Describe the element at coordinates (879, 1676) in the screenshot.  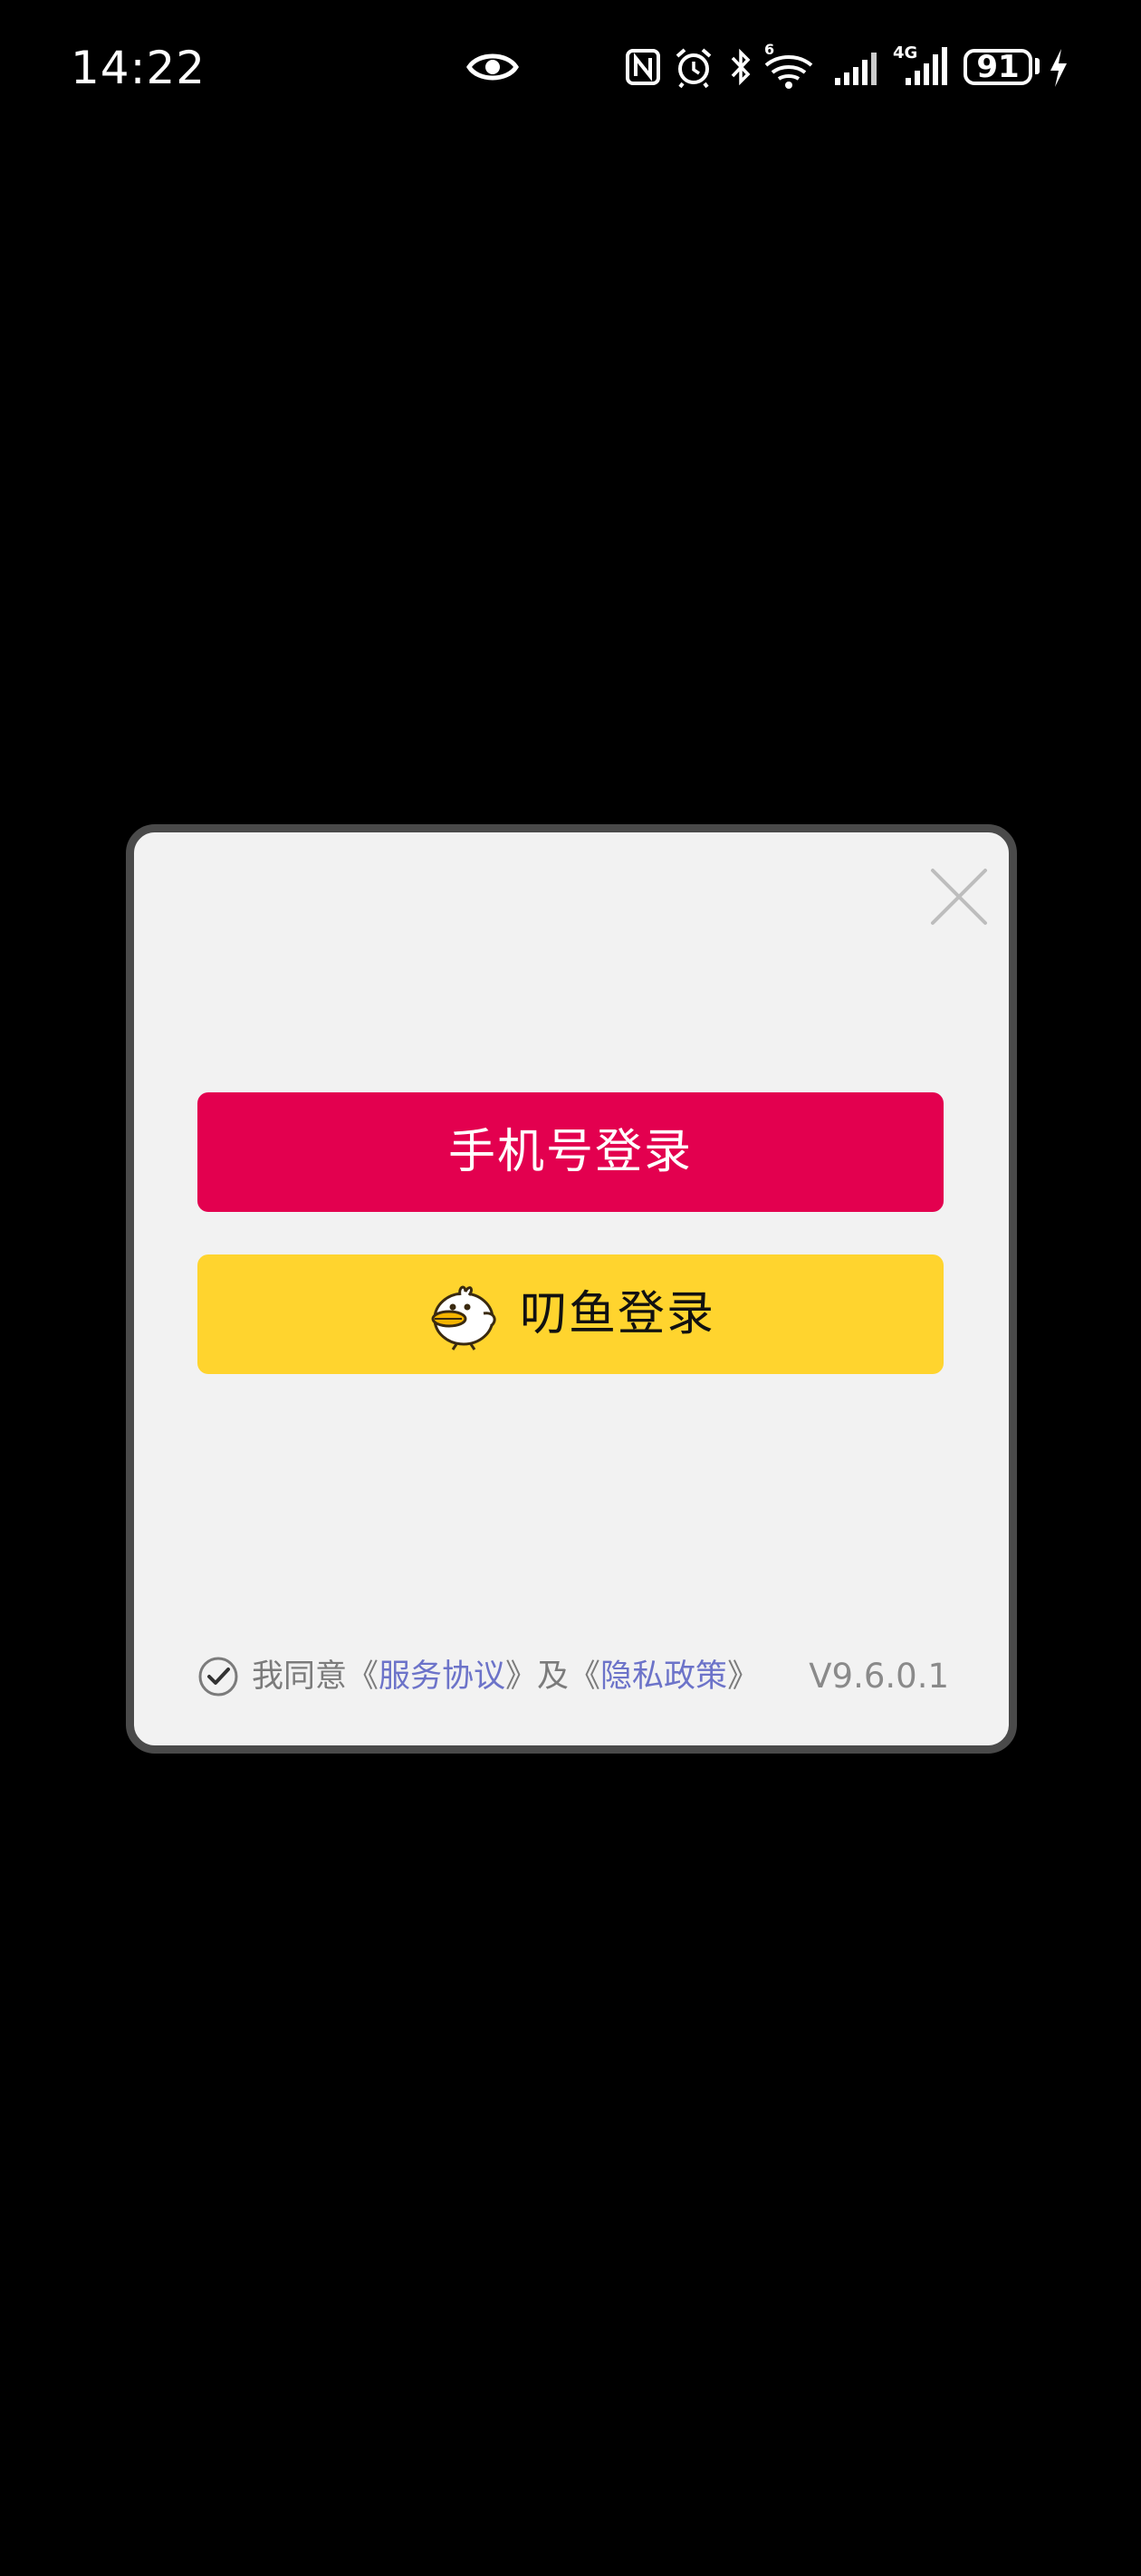
I see `version-label: V9.6.0.1` at that location.